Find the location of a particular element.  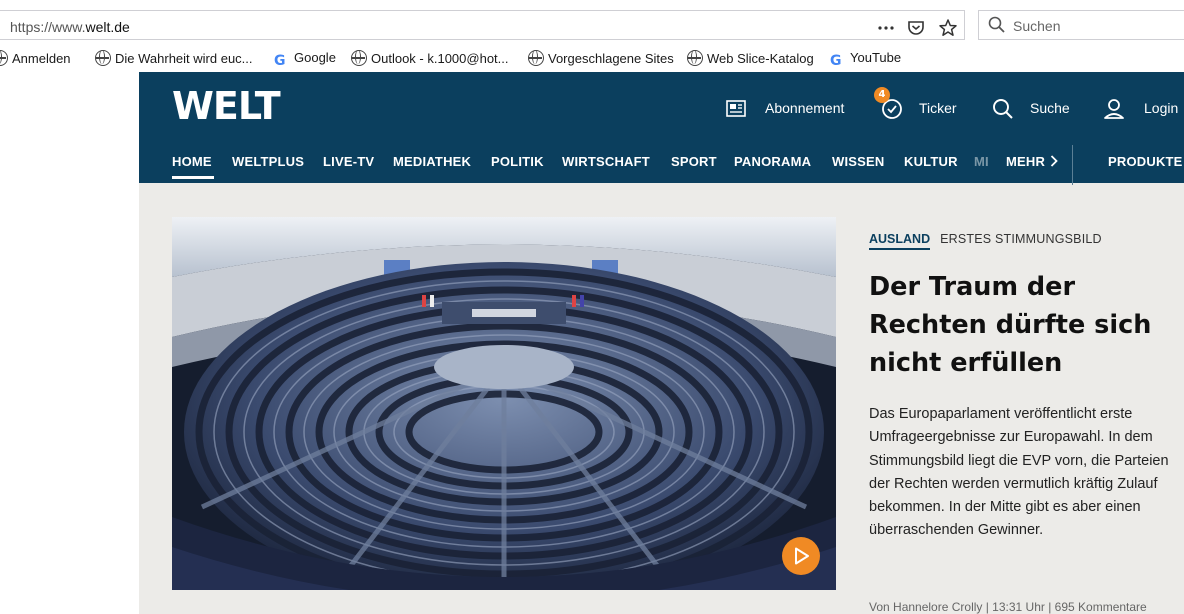

url-prefix: https://www. is located at coordinates (48, 27).